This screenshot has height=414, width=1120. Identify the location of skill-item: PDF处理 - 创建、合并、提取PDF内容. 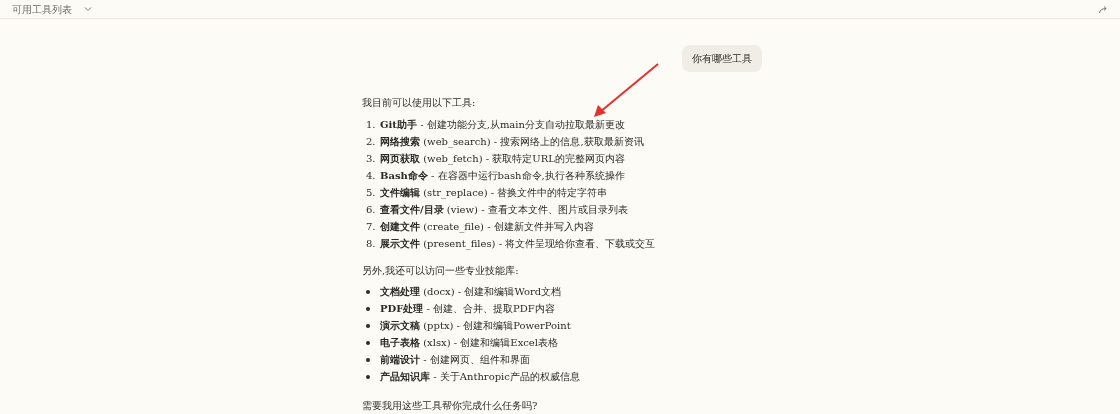
(467, 309).